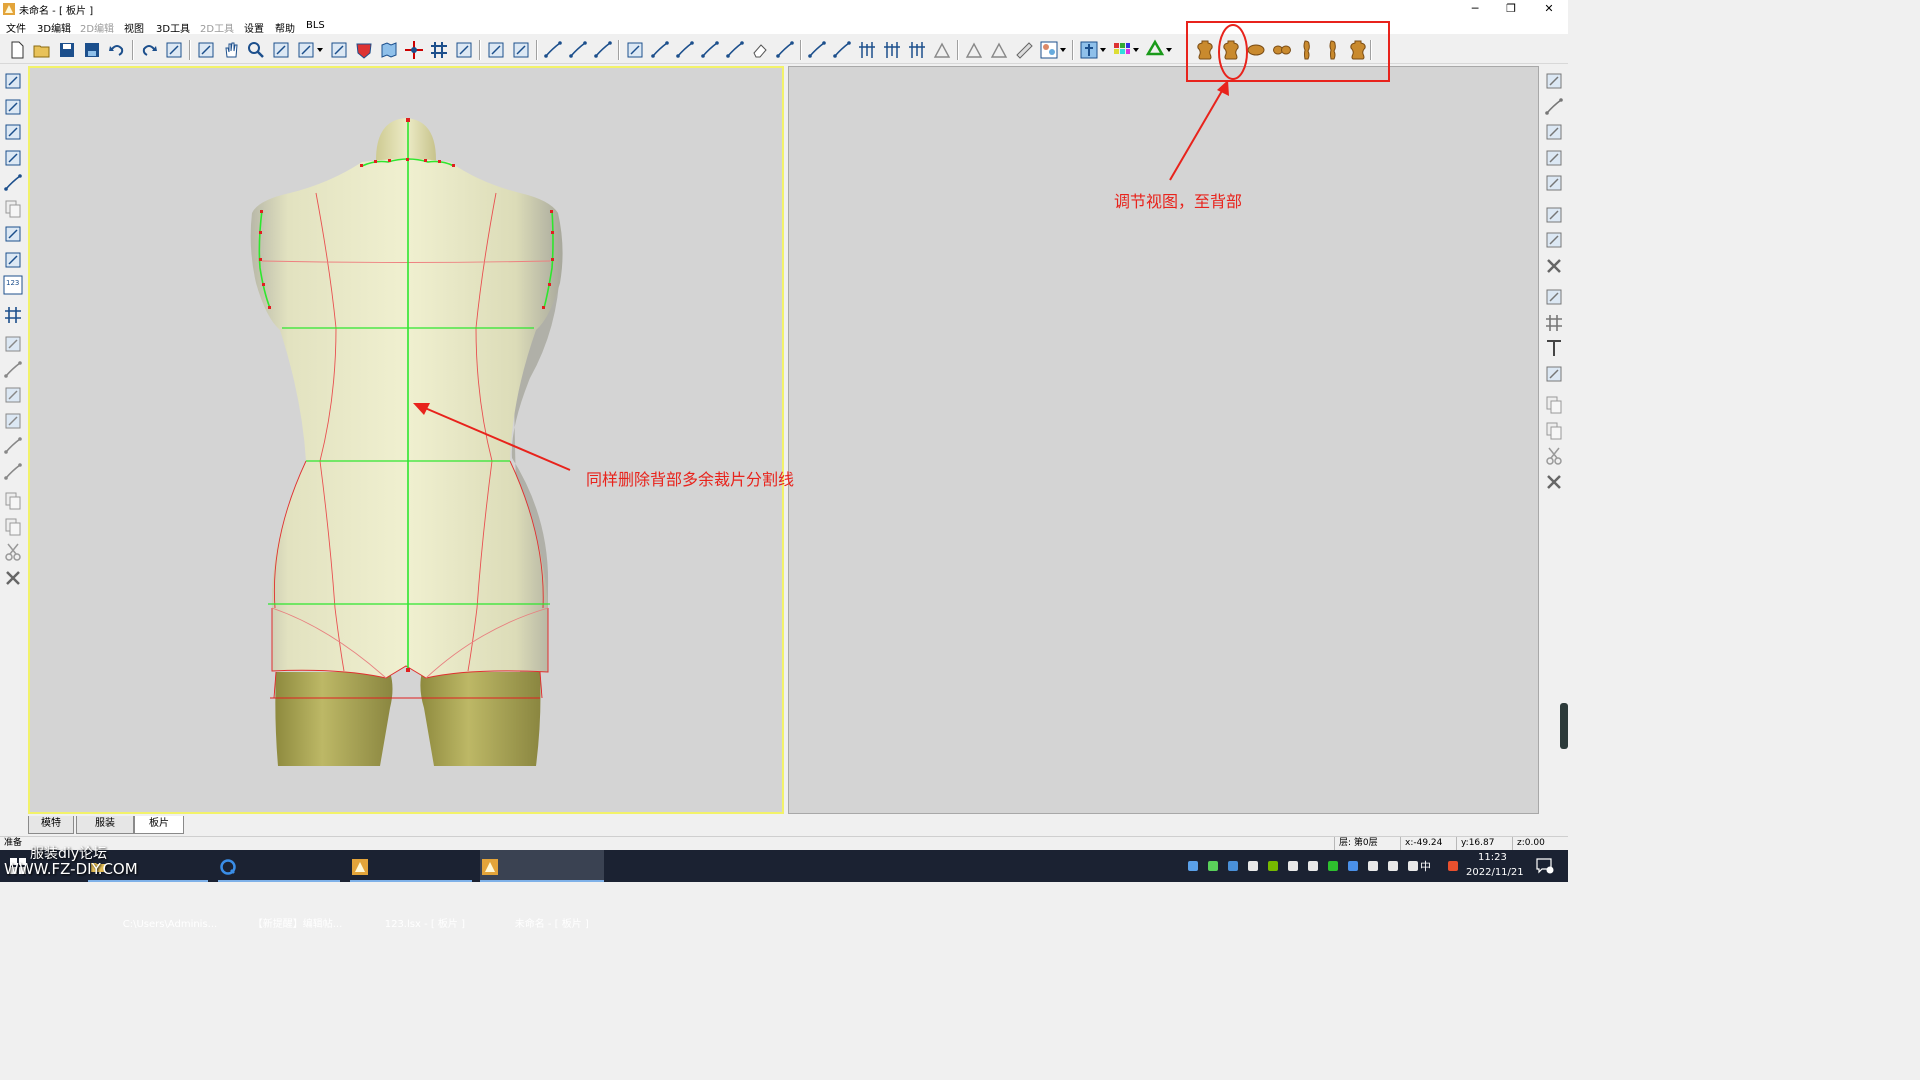  What do you see at coordinates (13, 260) in the screenshot?
I see `duplicate-tool` at bounding box center [13, 260].